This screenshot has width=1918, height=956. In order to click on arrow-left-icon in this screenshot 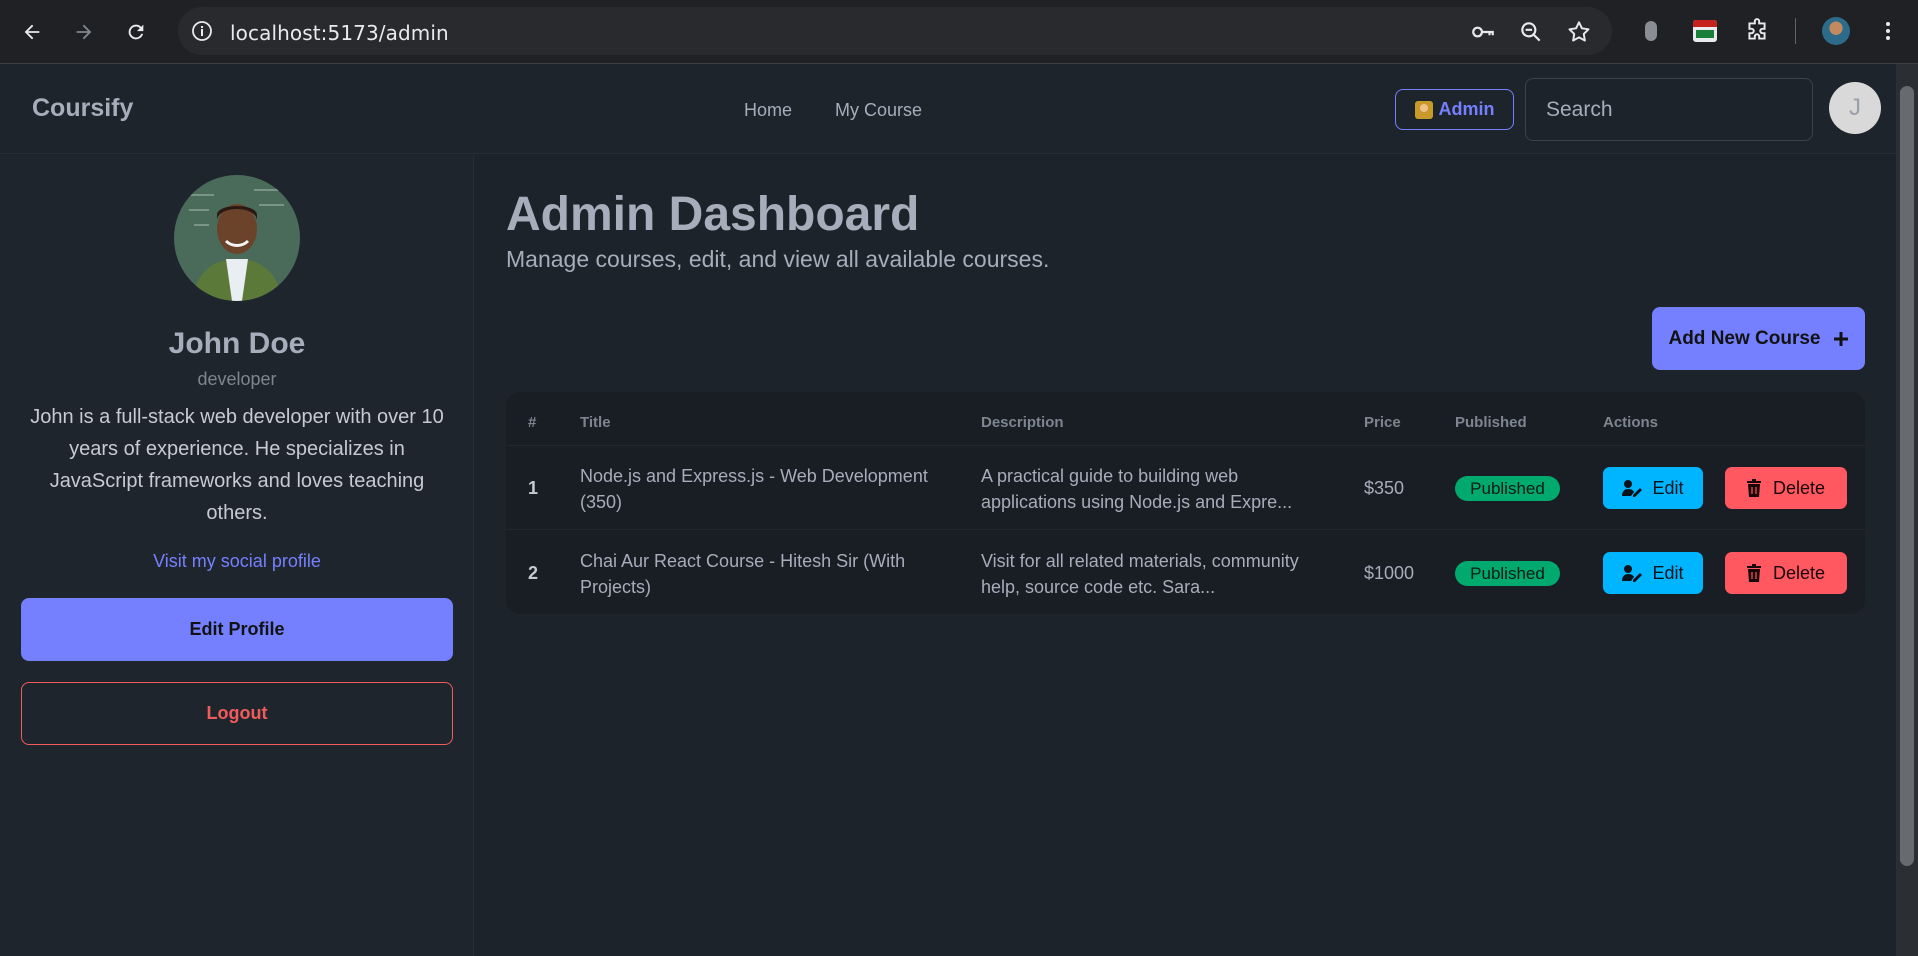, I will do `click(32, 32)`.